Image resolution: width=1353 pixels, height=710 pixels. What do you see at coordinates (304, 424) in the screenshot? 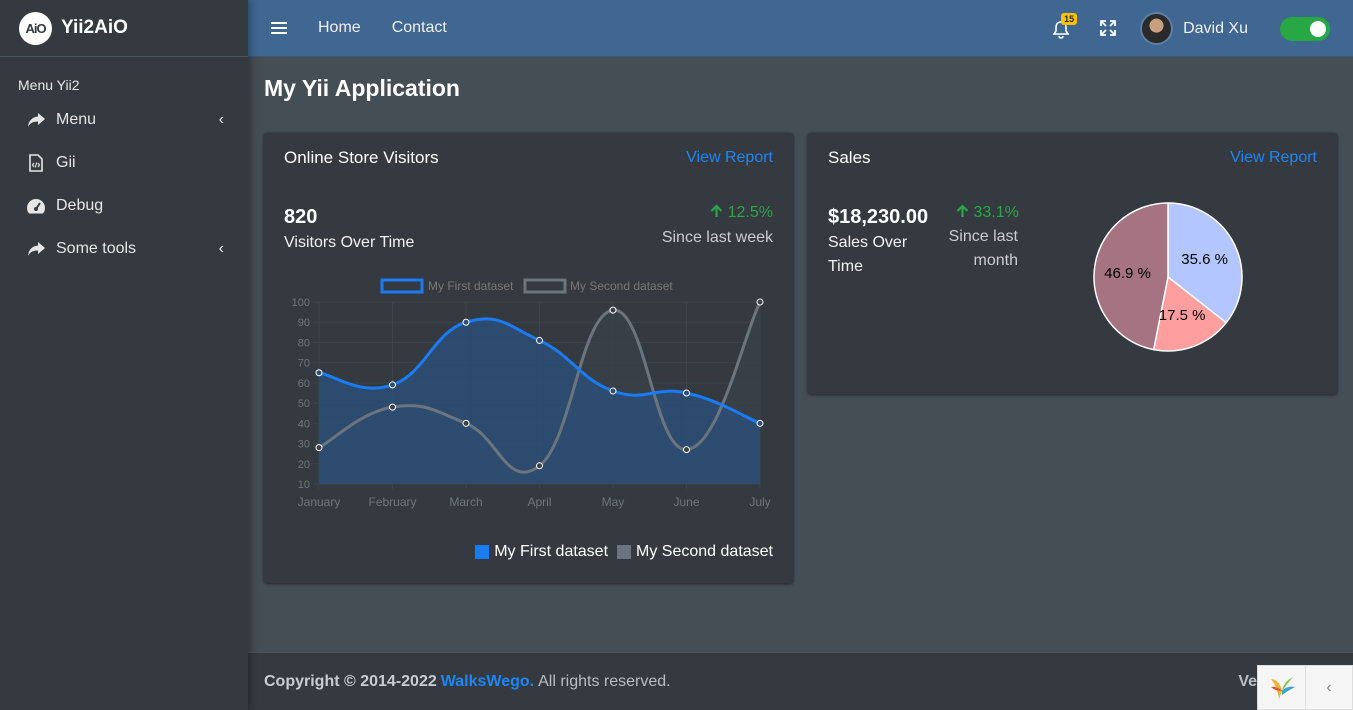
I see `y-tick-label: 40` at bounding box center [304, 424].